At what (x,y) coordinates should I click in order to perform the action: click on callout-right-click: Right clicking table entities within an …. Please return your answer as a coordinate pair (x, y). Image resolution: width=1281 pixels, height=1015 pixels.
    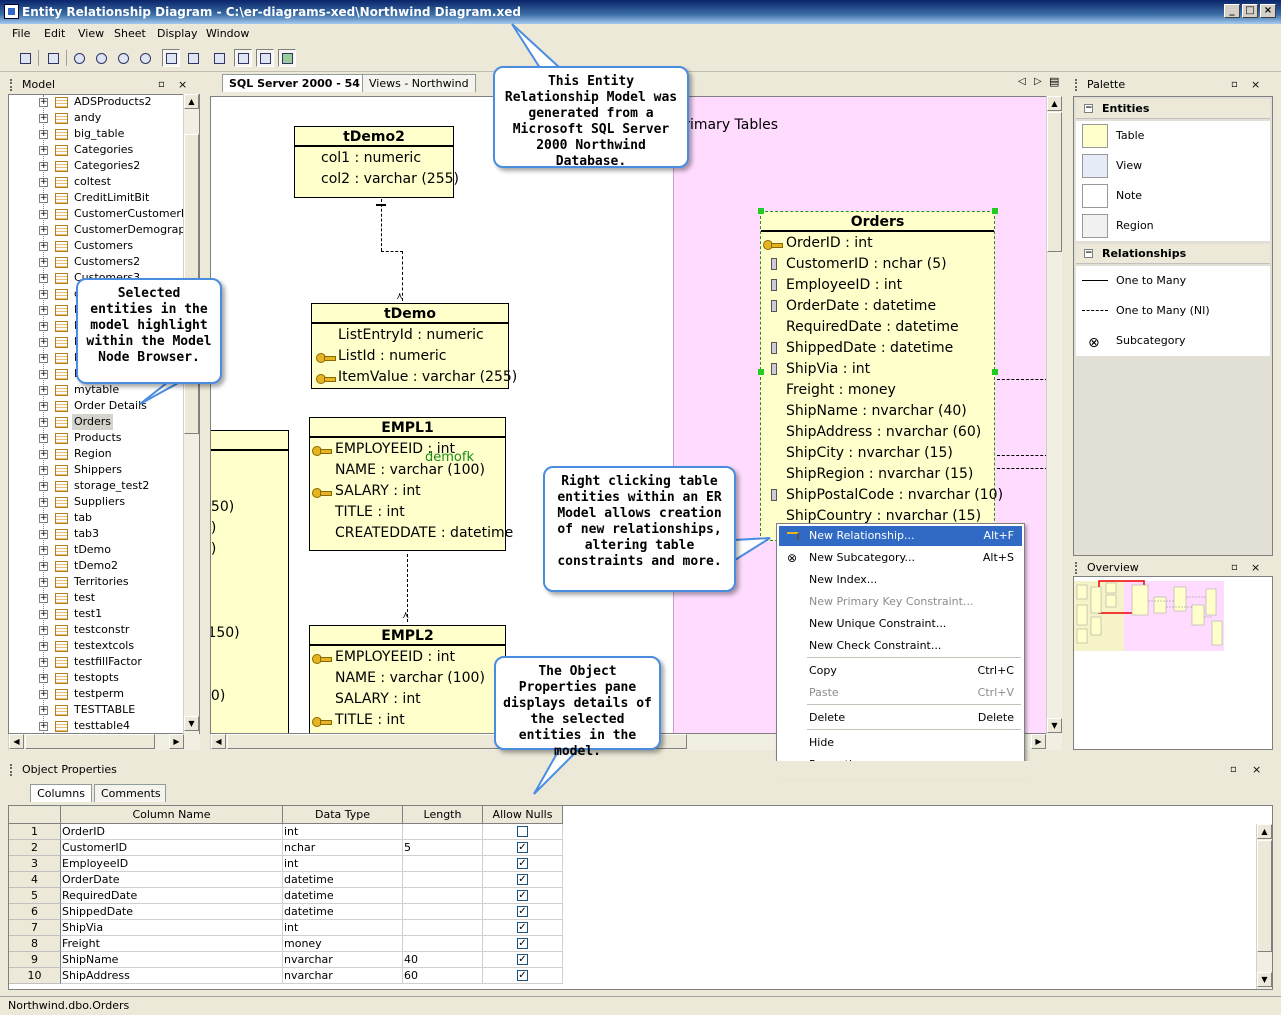
    Looking at the image, I should click on (639, 529).